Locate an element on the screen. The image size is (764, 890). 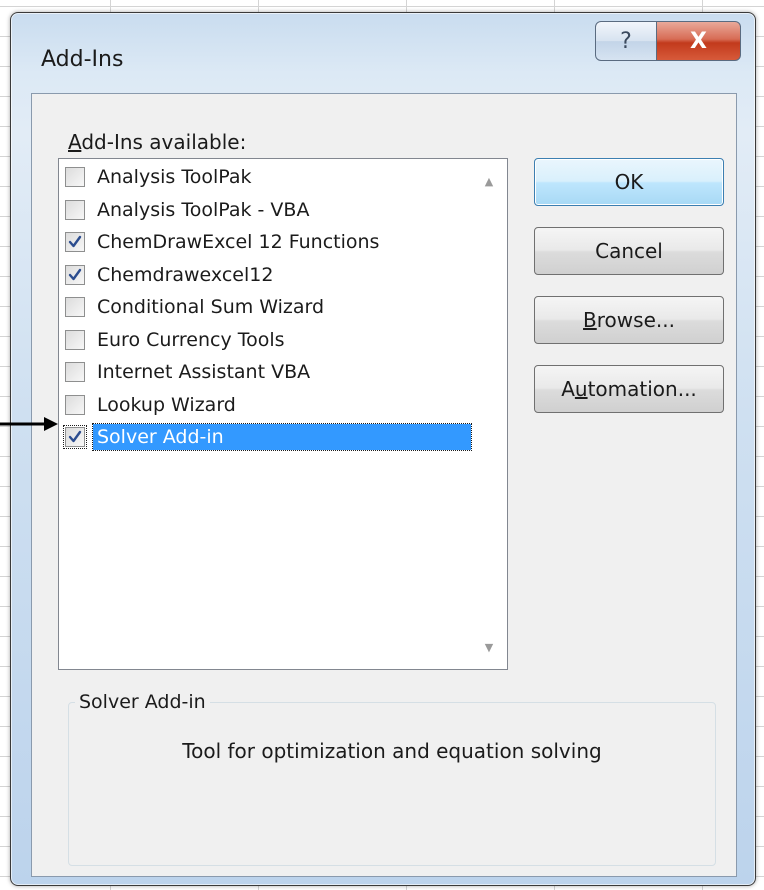
list-item: Conditional Sum Wizard is located at coordinates (266, 307).